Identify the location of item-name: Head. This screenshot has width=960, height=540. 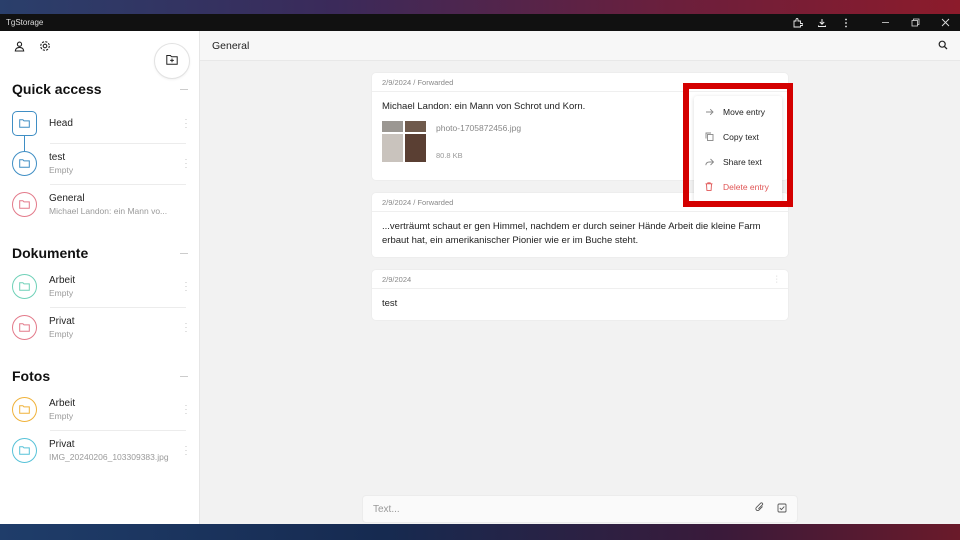
(61, 123).